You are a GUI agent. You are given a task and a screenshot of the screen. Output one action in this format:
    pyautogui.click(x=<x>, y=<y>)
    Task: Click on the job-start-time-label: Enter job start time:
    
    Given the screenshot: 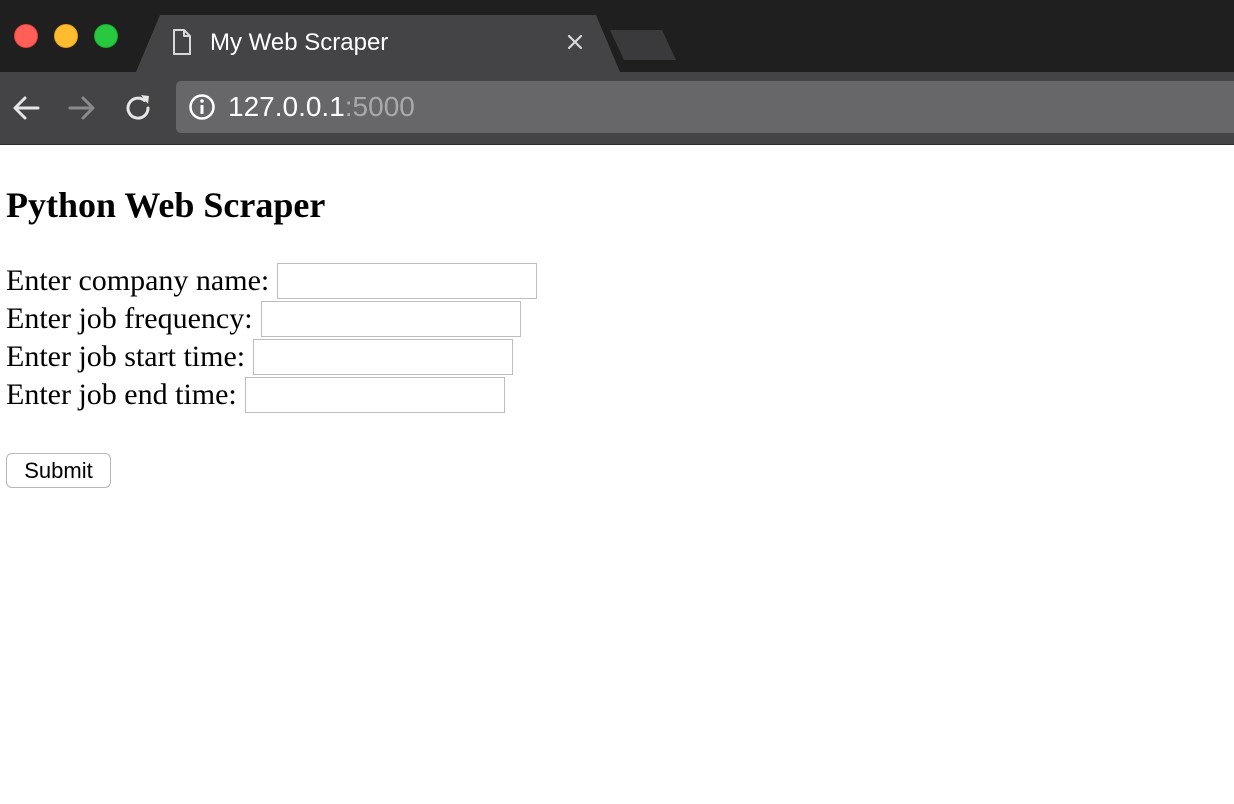 What is the action you would take?
    pyautogui.click(x=126, y=356)
    